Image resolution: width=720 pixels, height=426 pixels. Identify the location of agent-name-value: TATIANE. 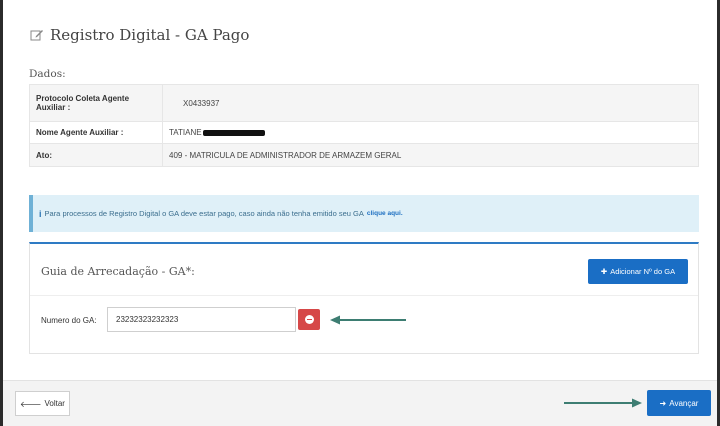
(185, 132).